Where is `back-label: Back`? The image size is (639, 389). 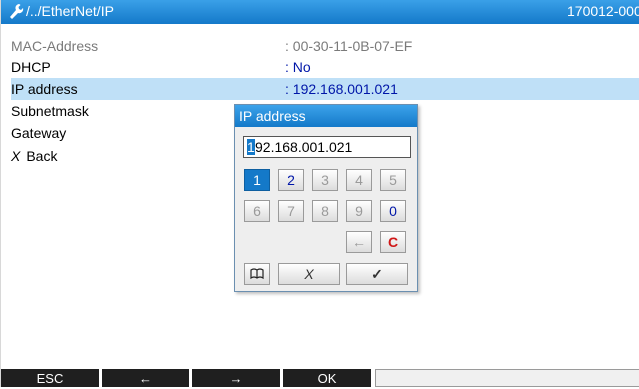
back-label: Back is located at coordinates (42, 156).